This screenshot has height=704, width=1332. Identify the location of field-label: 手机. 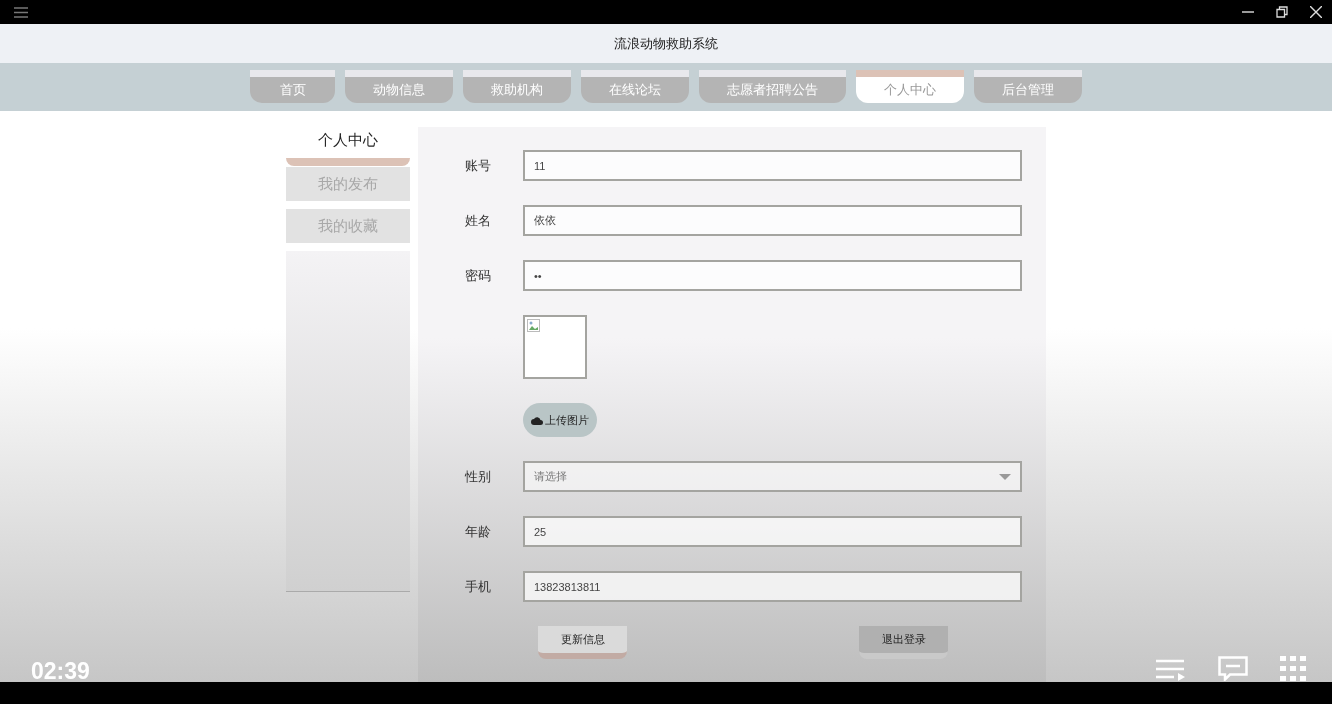
(478, 586).